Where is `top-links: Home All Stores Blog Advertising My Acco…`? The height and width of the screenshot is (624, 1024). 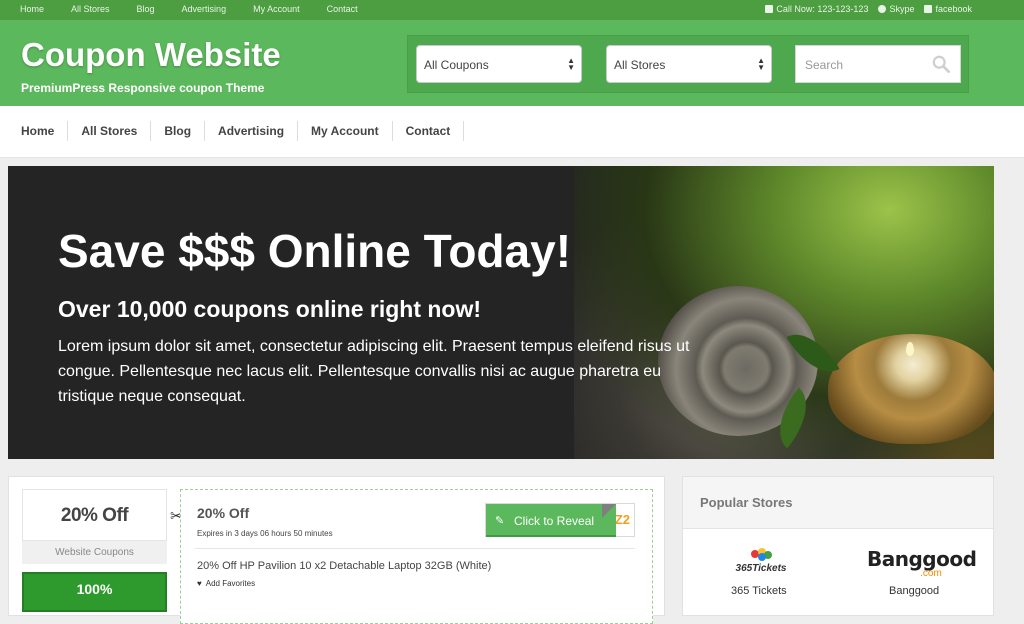
top-links: Home All Stores Blog Advertising My Acco… is located at coordinates (202, 9).